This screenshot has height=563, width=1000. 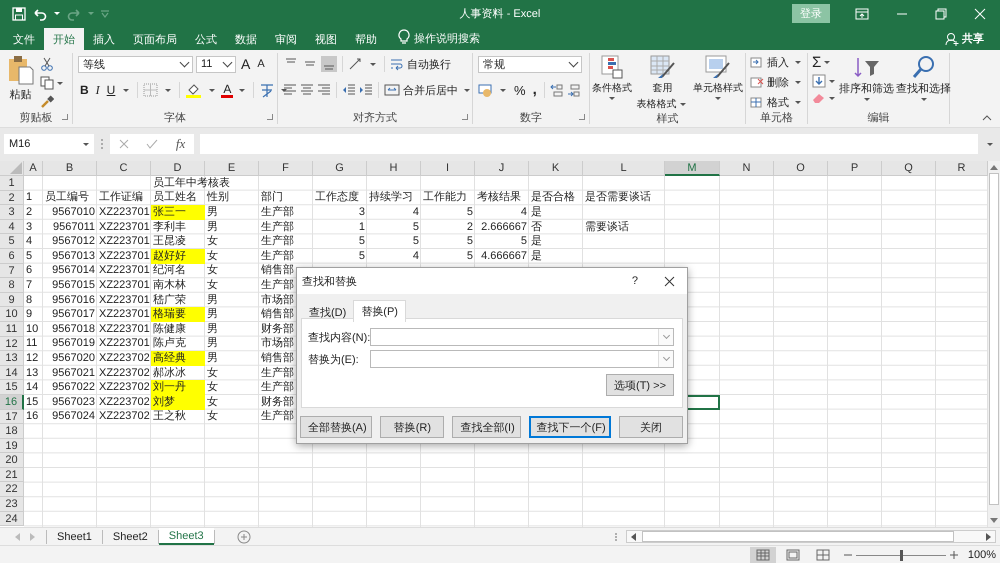 I want to click on row-header: 3, so click(x=12, y=212).